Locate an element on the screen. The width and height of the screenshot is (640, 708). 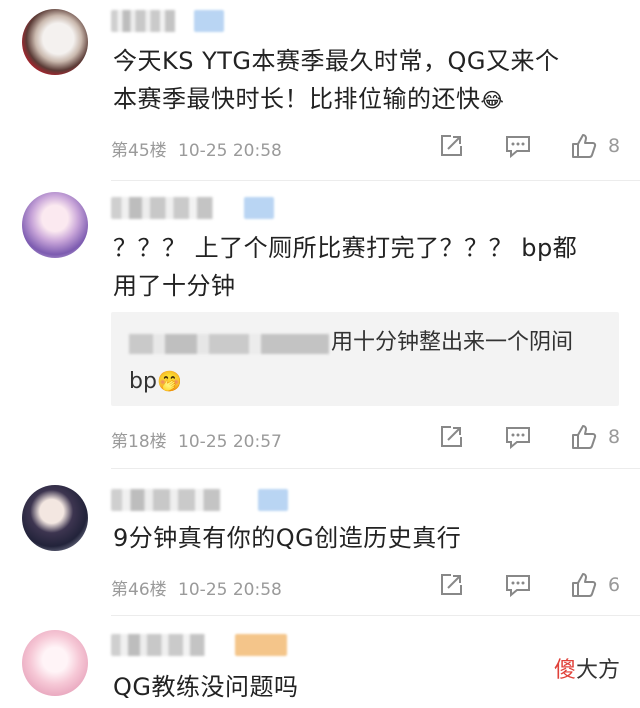
comment-meta: 第45楼 10-25 20:58 is located at coordinates (196, 148).